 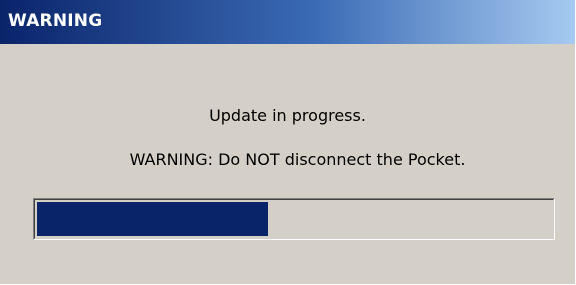 I want to click on progress-bar-inset, so click(x=294, y=219).